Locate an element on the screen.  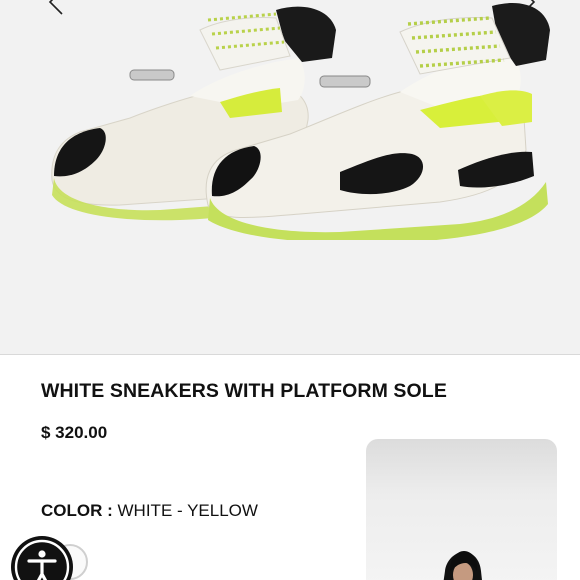
color-selection: COLOR : WHITE - YELLOW is located at coordinates (149, 511).